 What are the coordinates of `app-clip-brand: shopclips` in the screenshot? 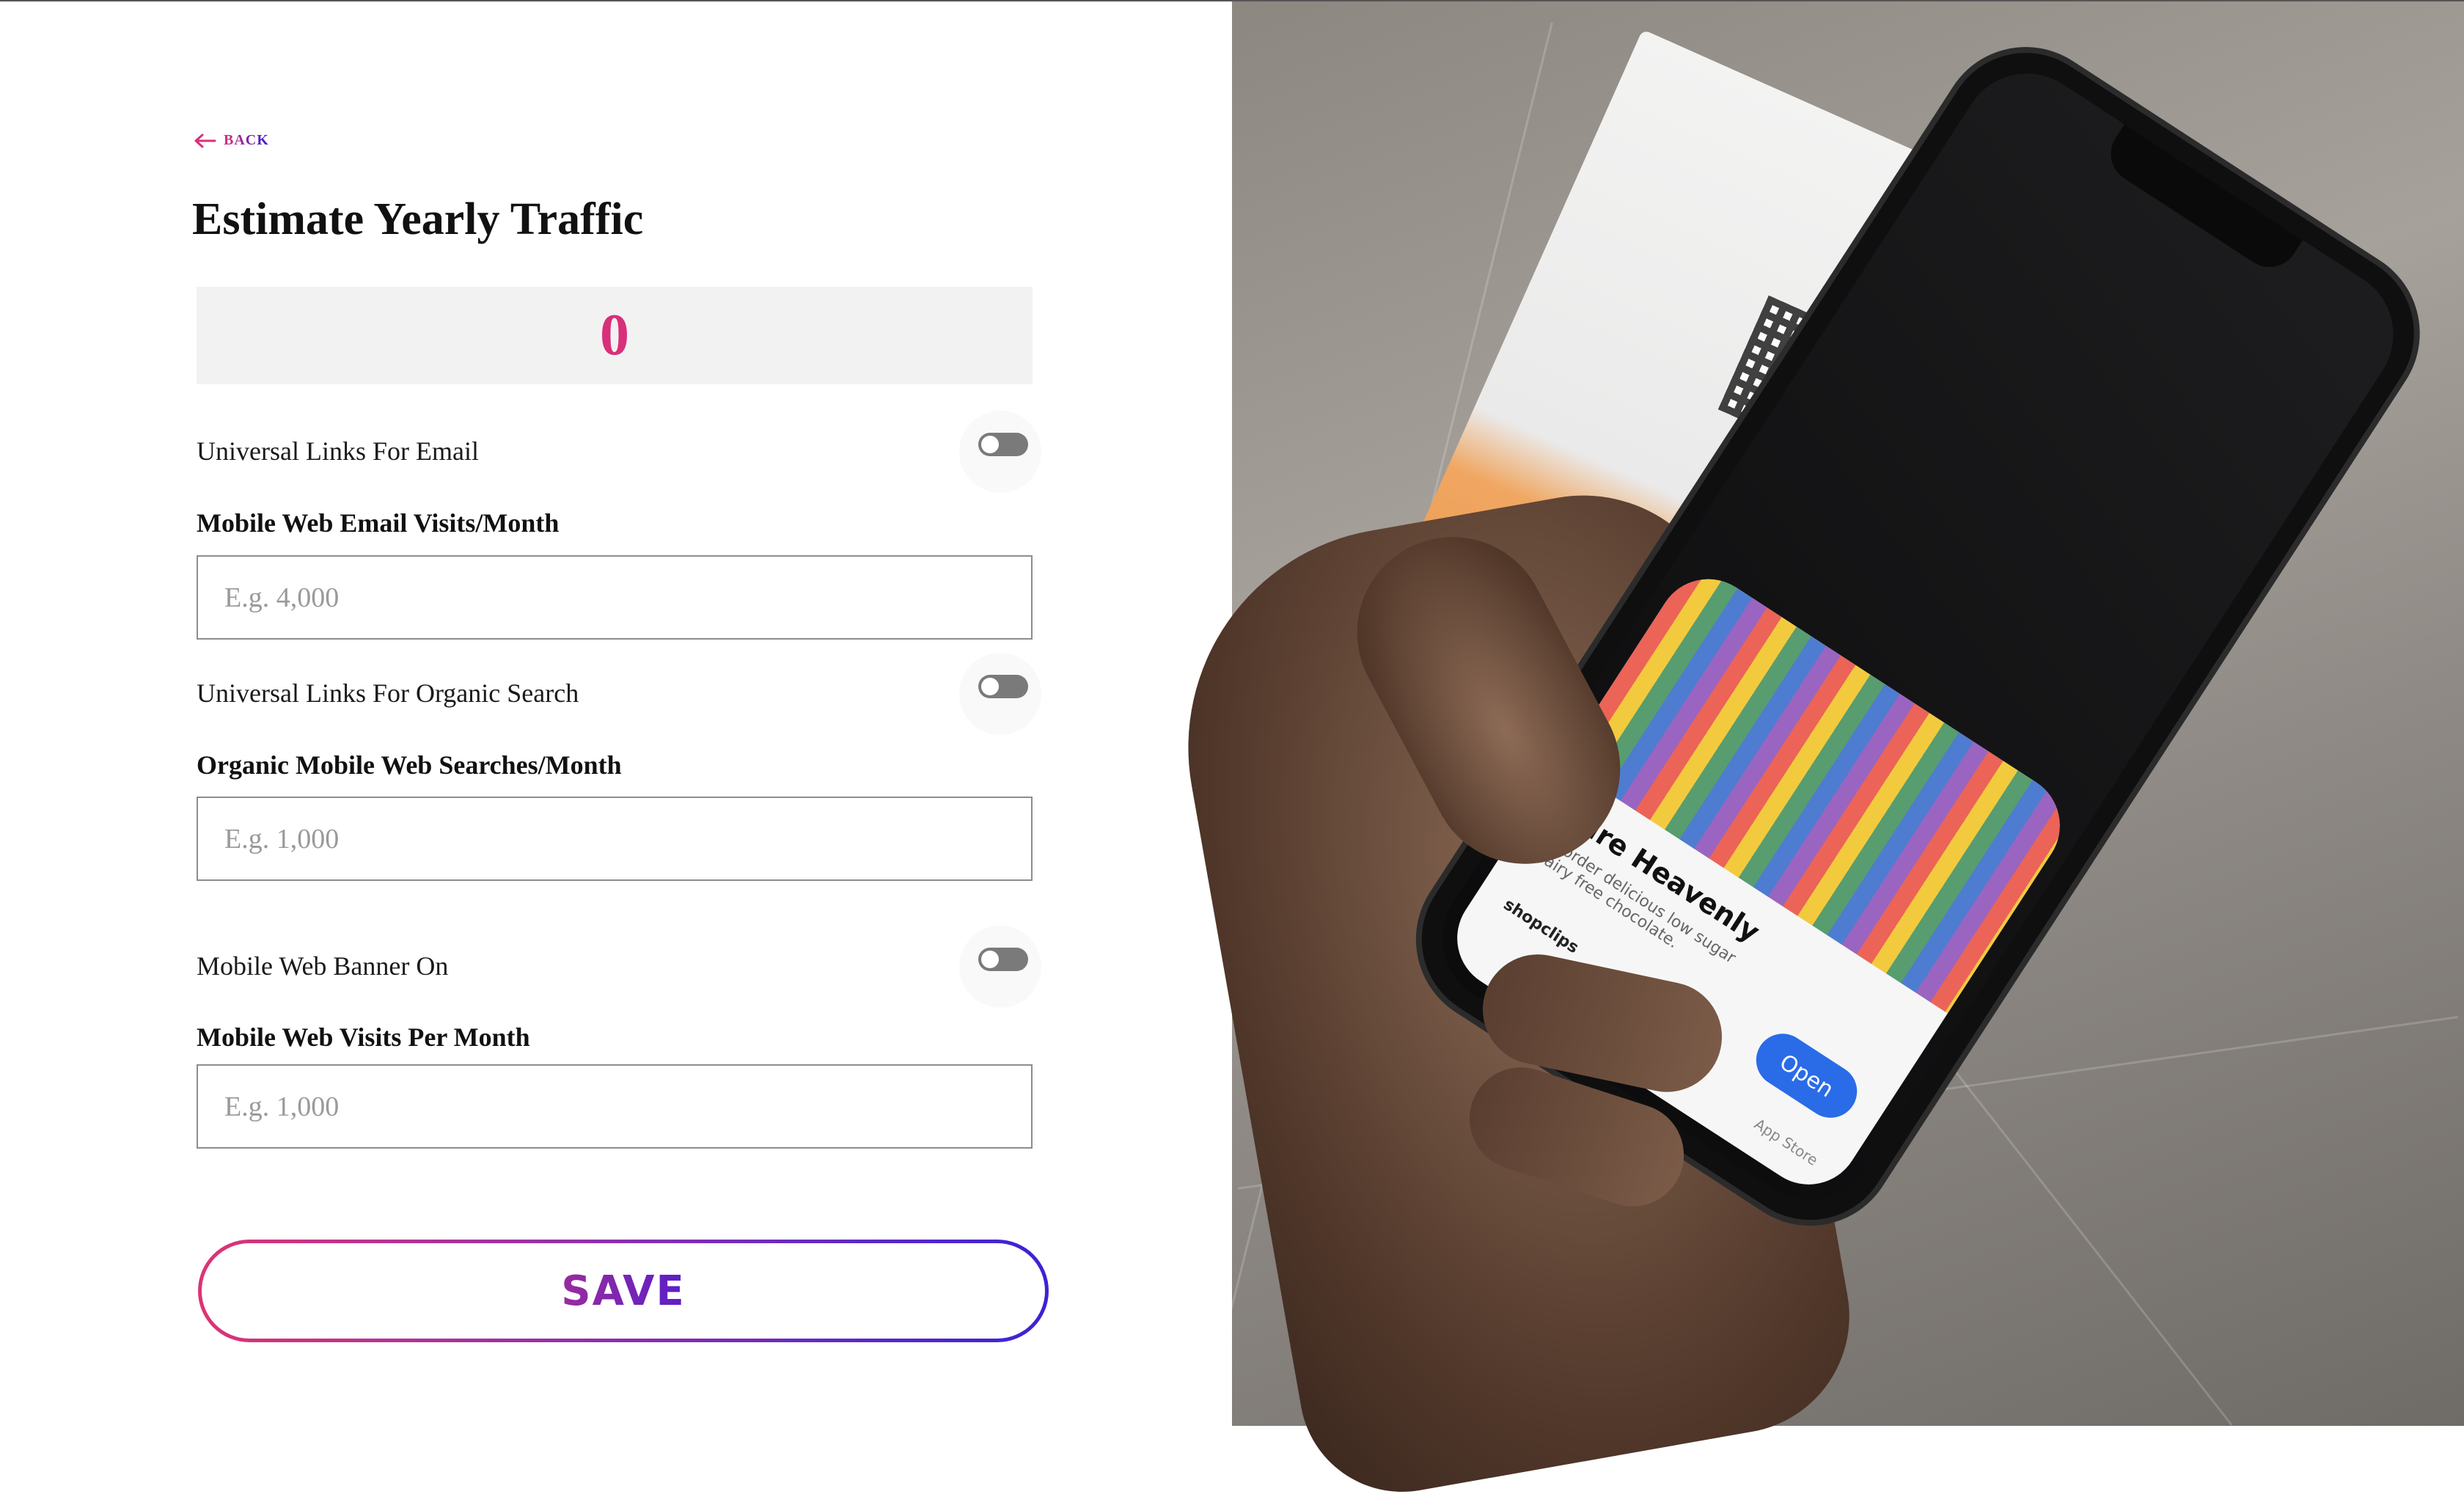 It's located at (1541, 926).